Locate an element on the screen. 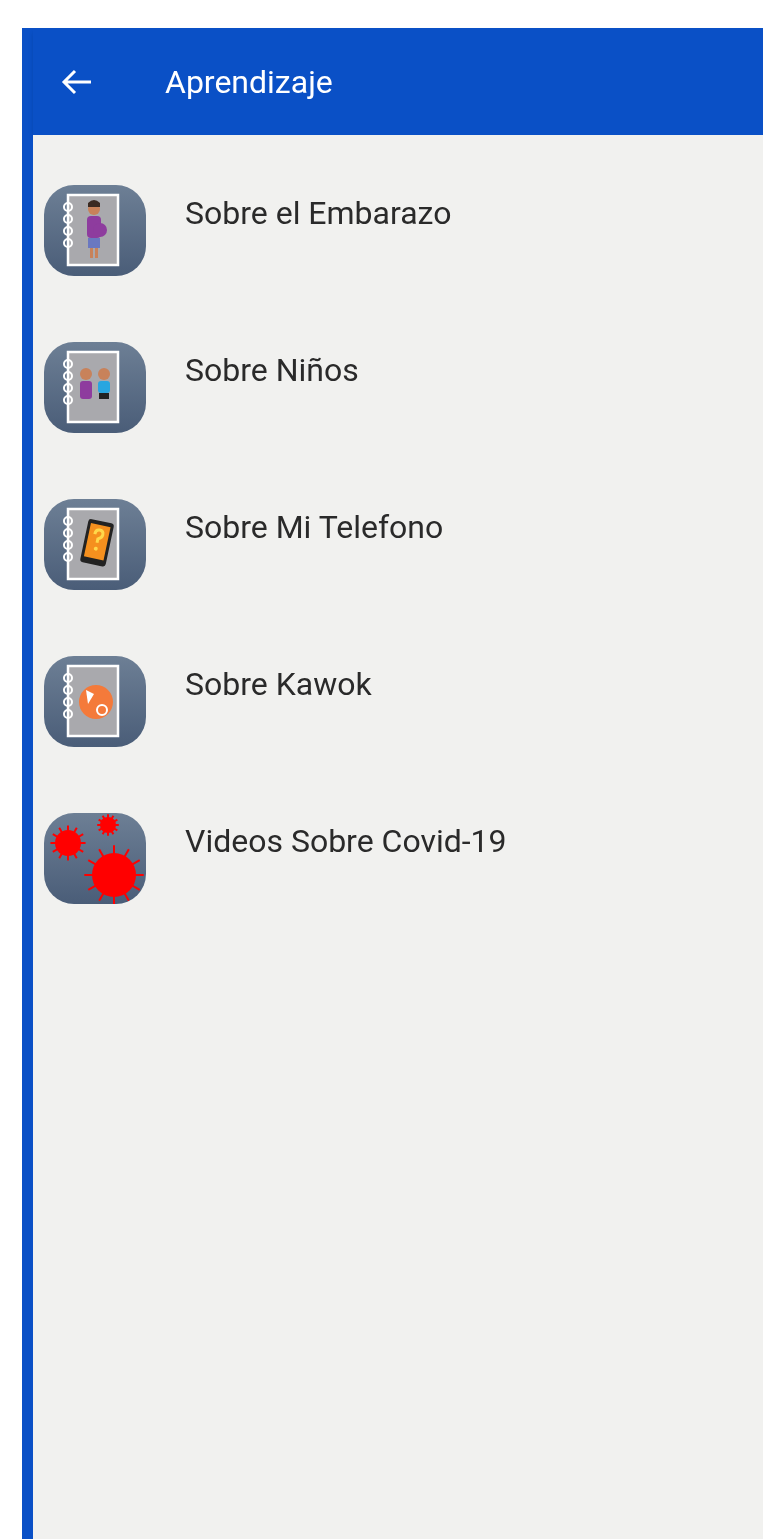 The image size is (763, 1539). menu-item: Sobre Niños is located at coordinates (402, 387).